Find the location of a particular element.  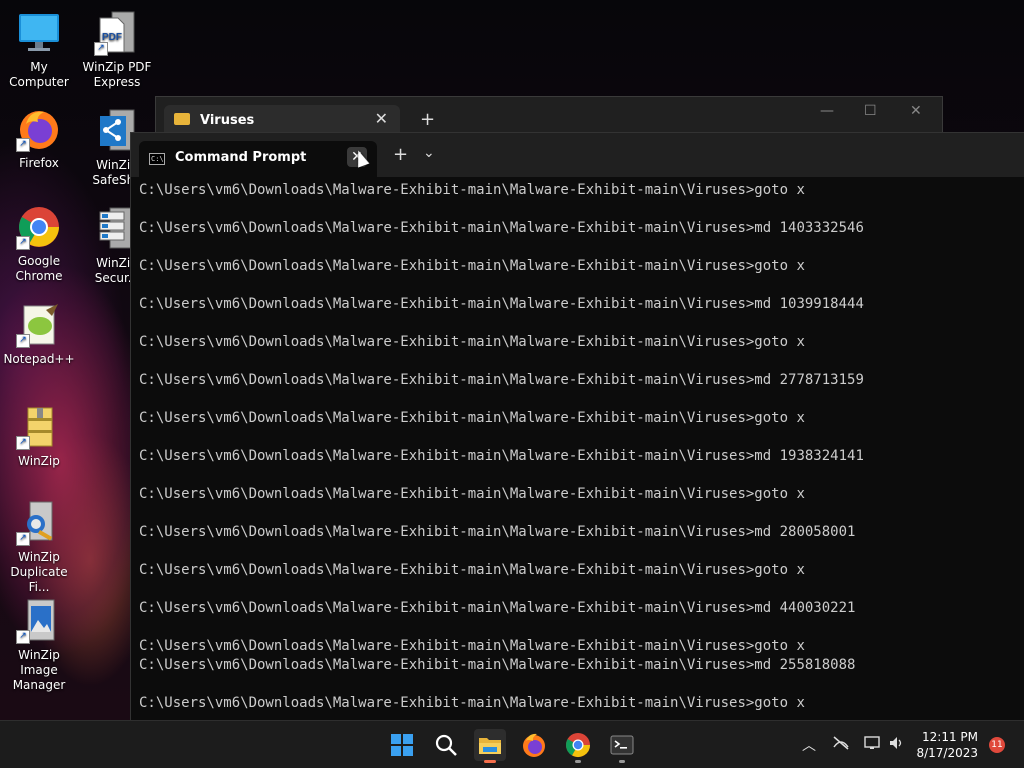

desktop-icon-label: Firefox is located at coordinates (39, 163).